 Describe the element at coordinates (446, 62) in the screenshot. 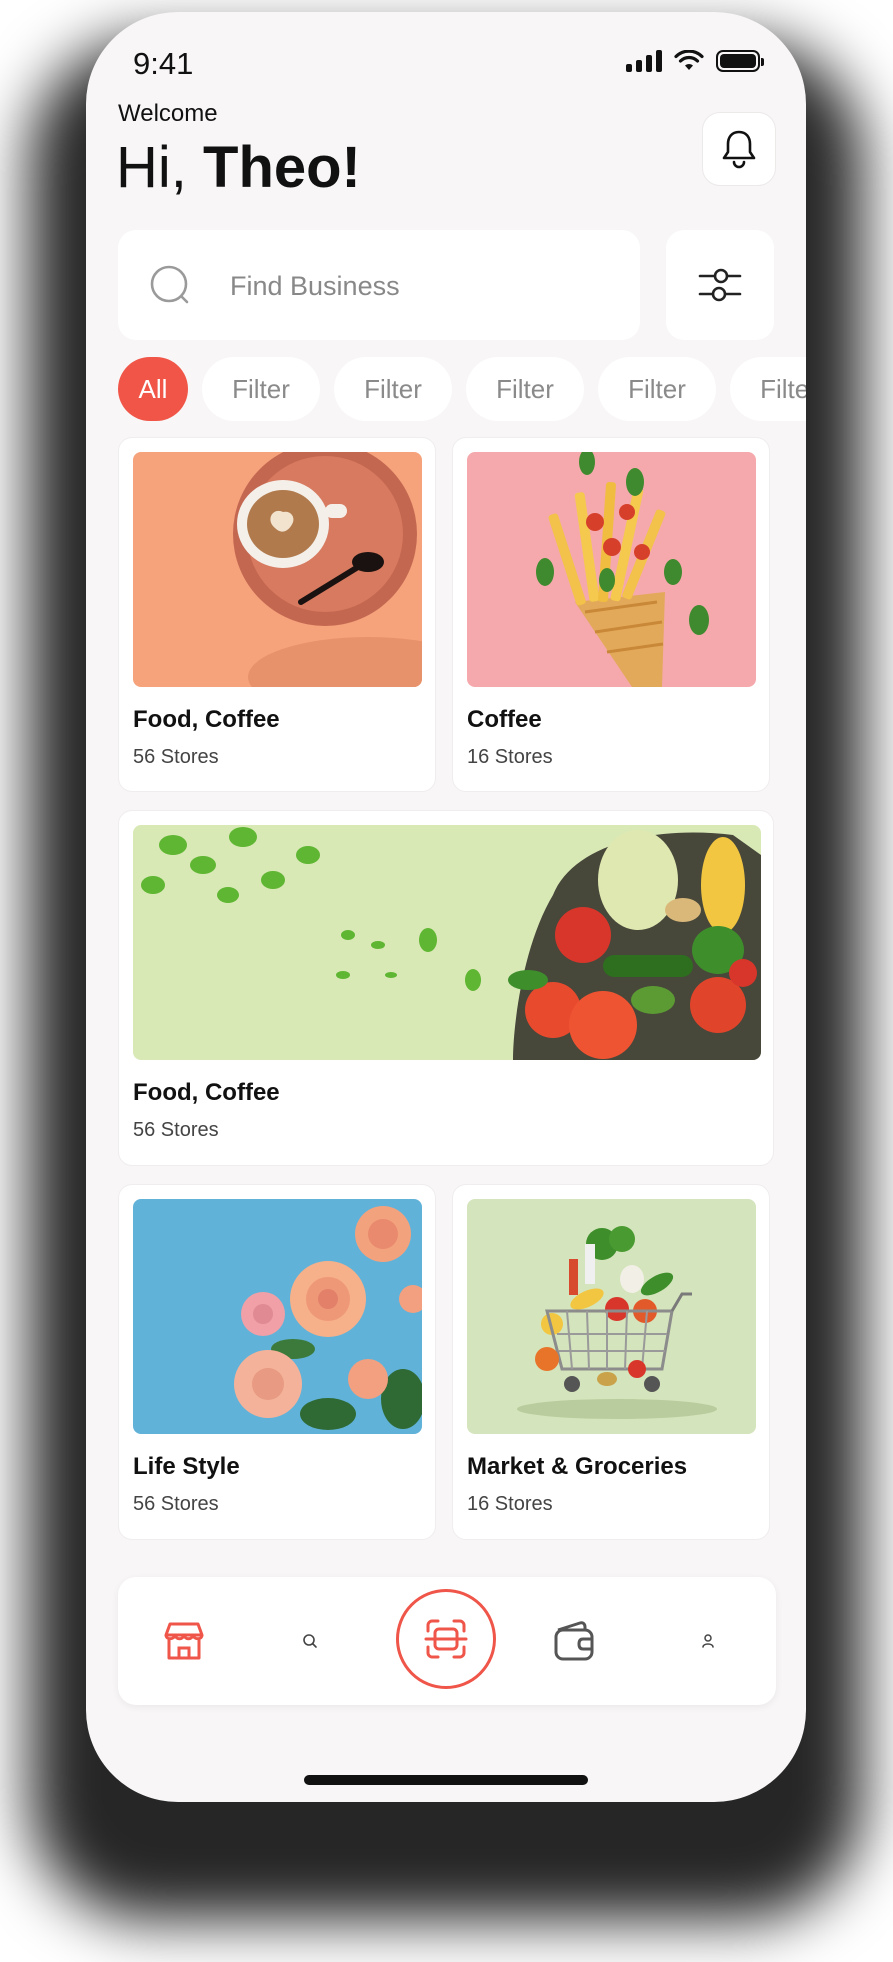

I see `status-bar: 9:41` at that location.